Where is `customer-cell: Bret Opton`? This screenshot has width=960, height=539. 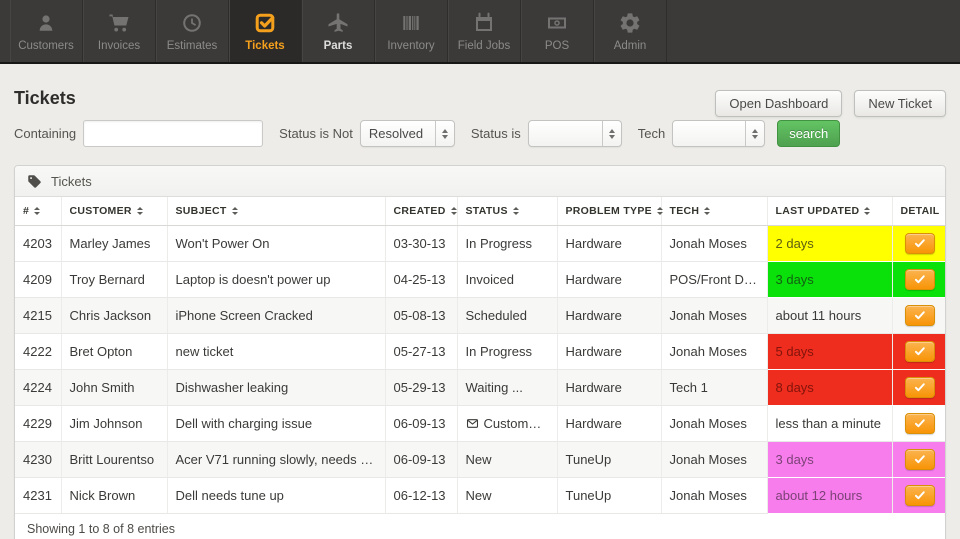 customer-cell: Bret Opton is located at coordinates (113, 351).